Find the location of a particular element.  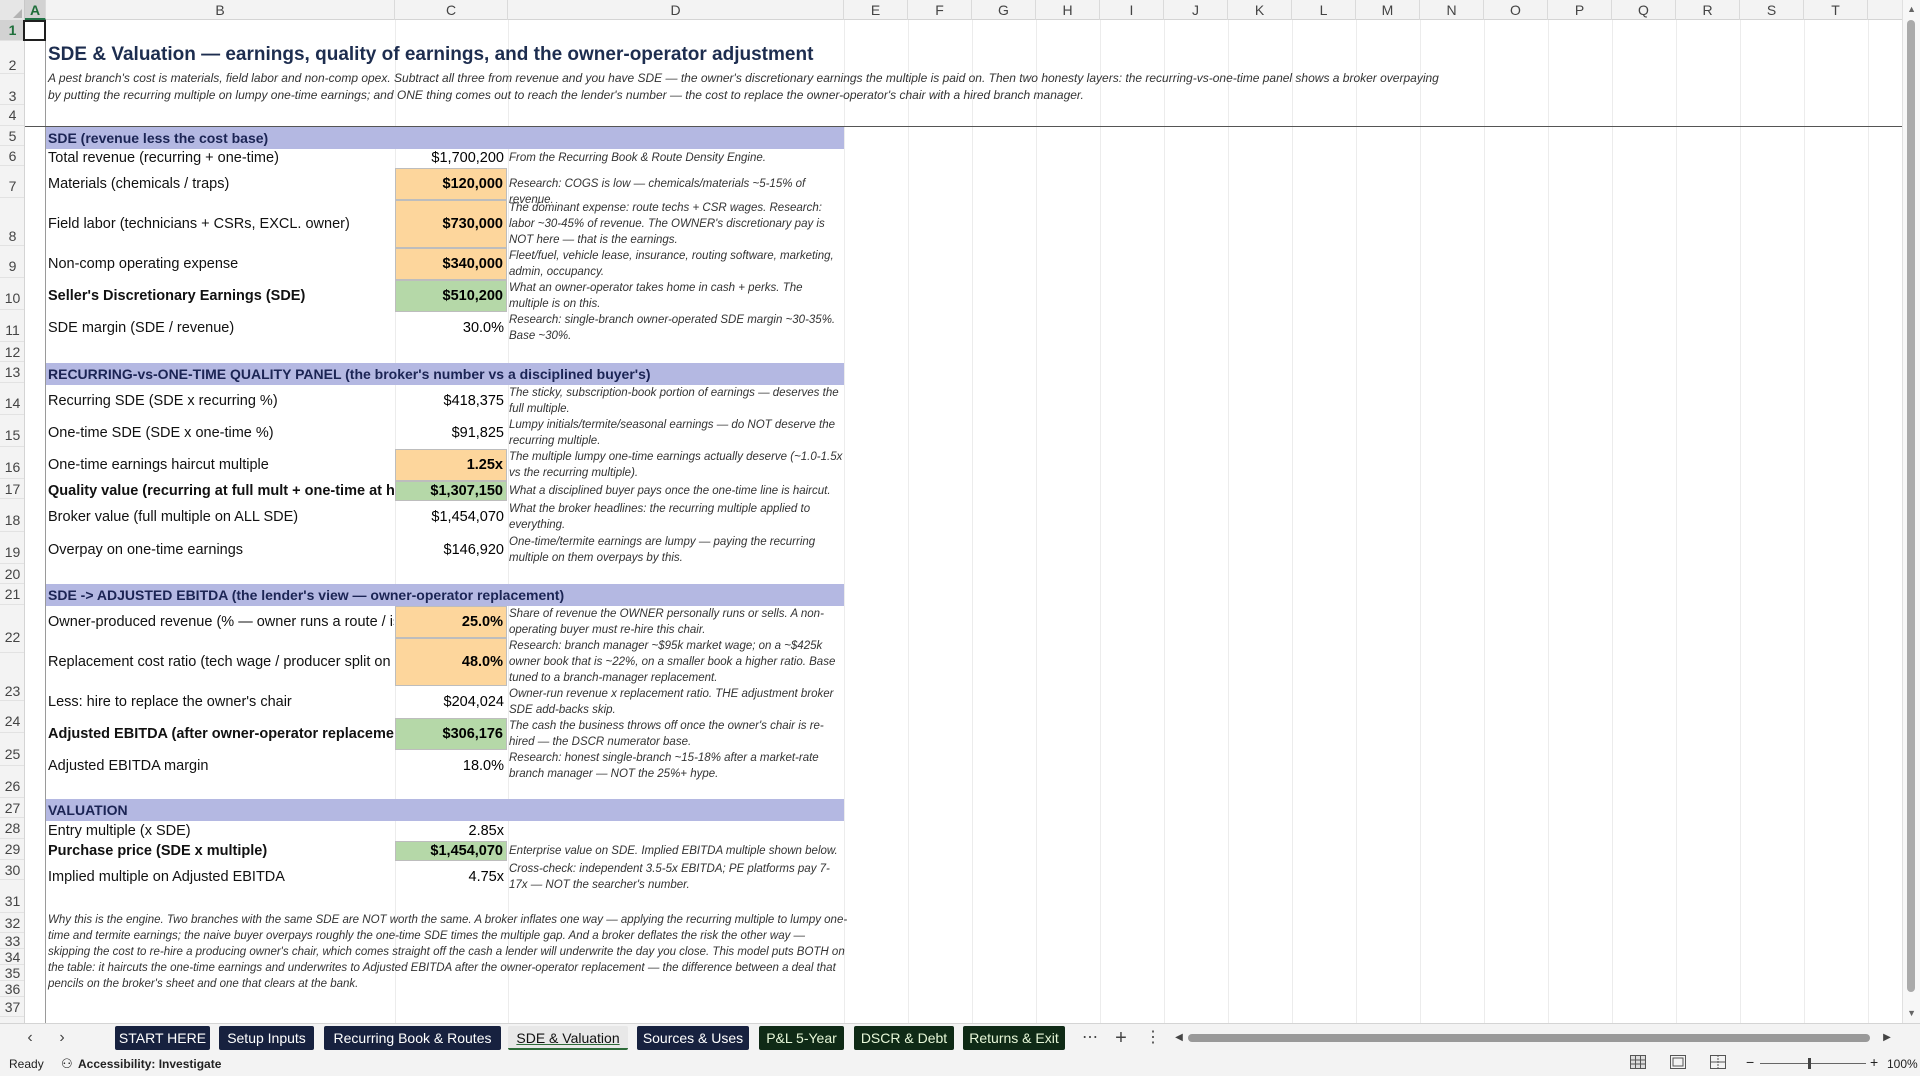

column-header-s: S is located at coordinates (1772, 10).